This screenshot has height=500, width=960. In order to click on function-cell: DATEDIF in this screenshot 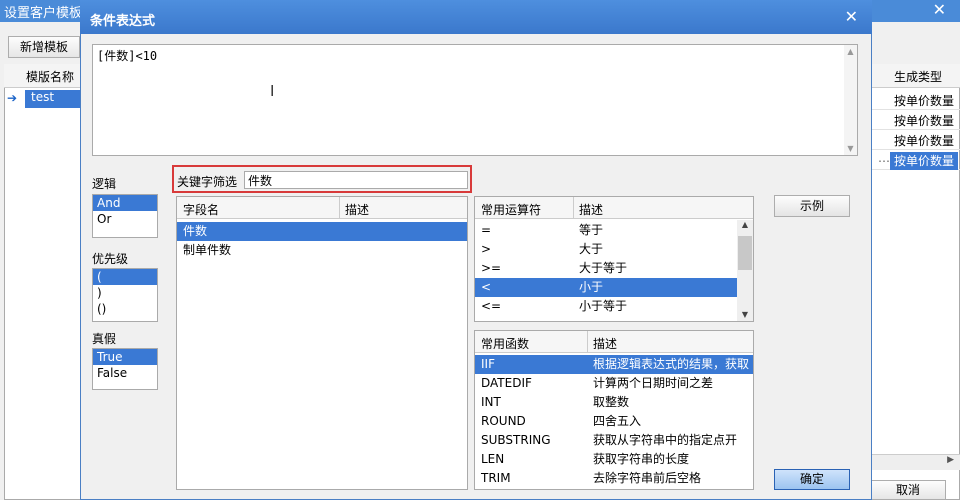, I will do `click(506, 383)`.